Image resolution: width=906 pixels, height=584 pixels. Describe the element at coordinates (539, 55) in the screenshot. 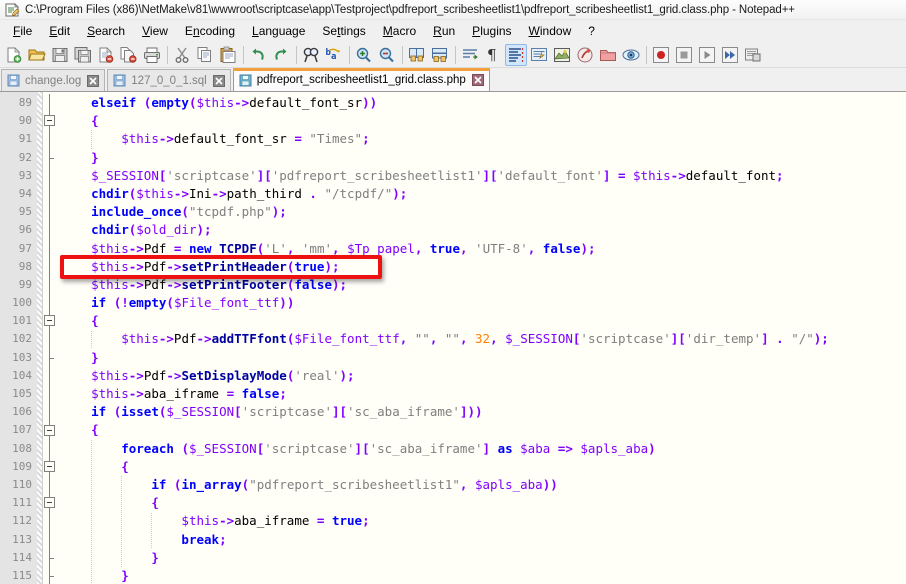

I see `user-defined-dialog-icon` at that location.